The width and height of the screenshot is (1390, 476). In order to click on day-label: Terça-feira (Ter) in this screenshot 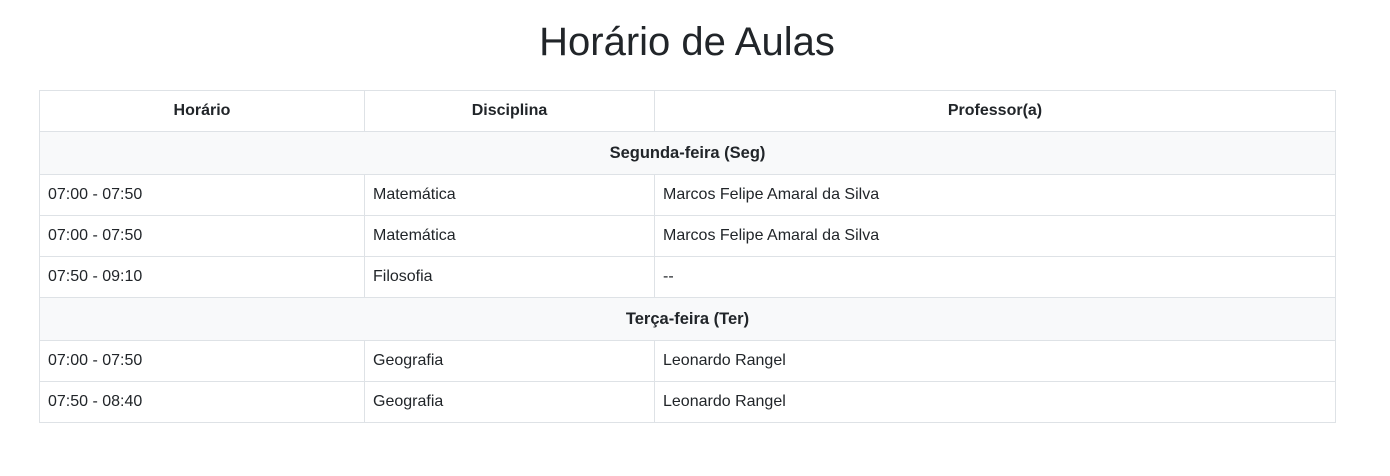, I will do `click(687, 319)`.